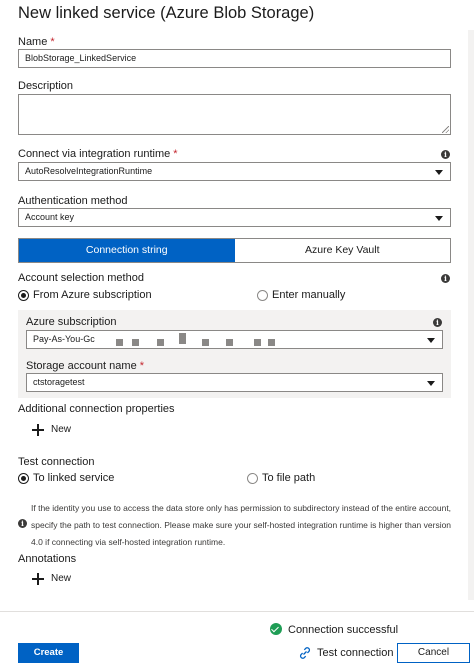  What do you see at coordinates (237, 611) in the screenshot?
I see `footer-divider` at bounding box center [237, 611].